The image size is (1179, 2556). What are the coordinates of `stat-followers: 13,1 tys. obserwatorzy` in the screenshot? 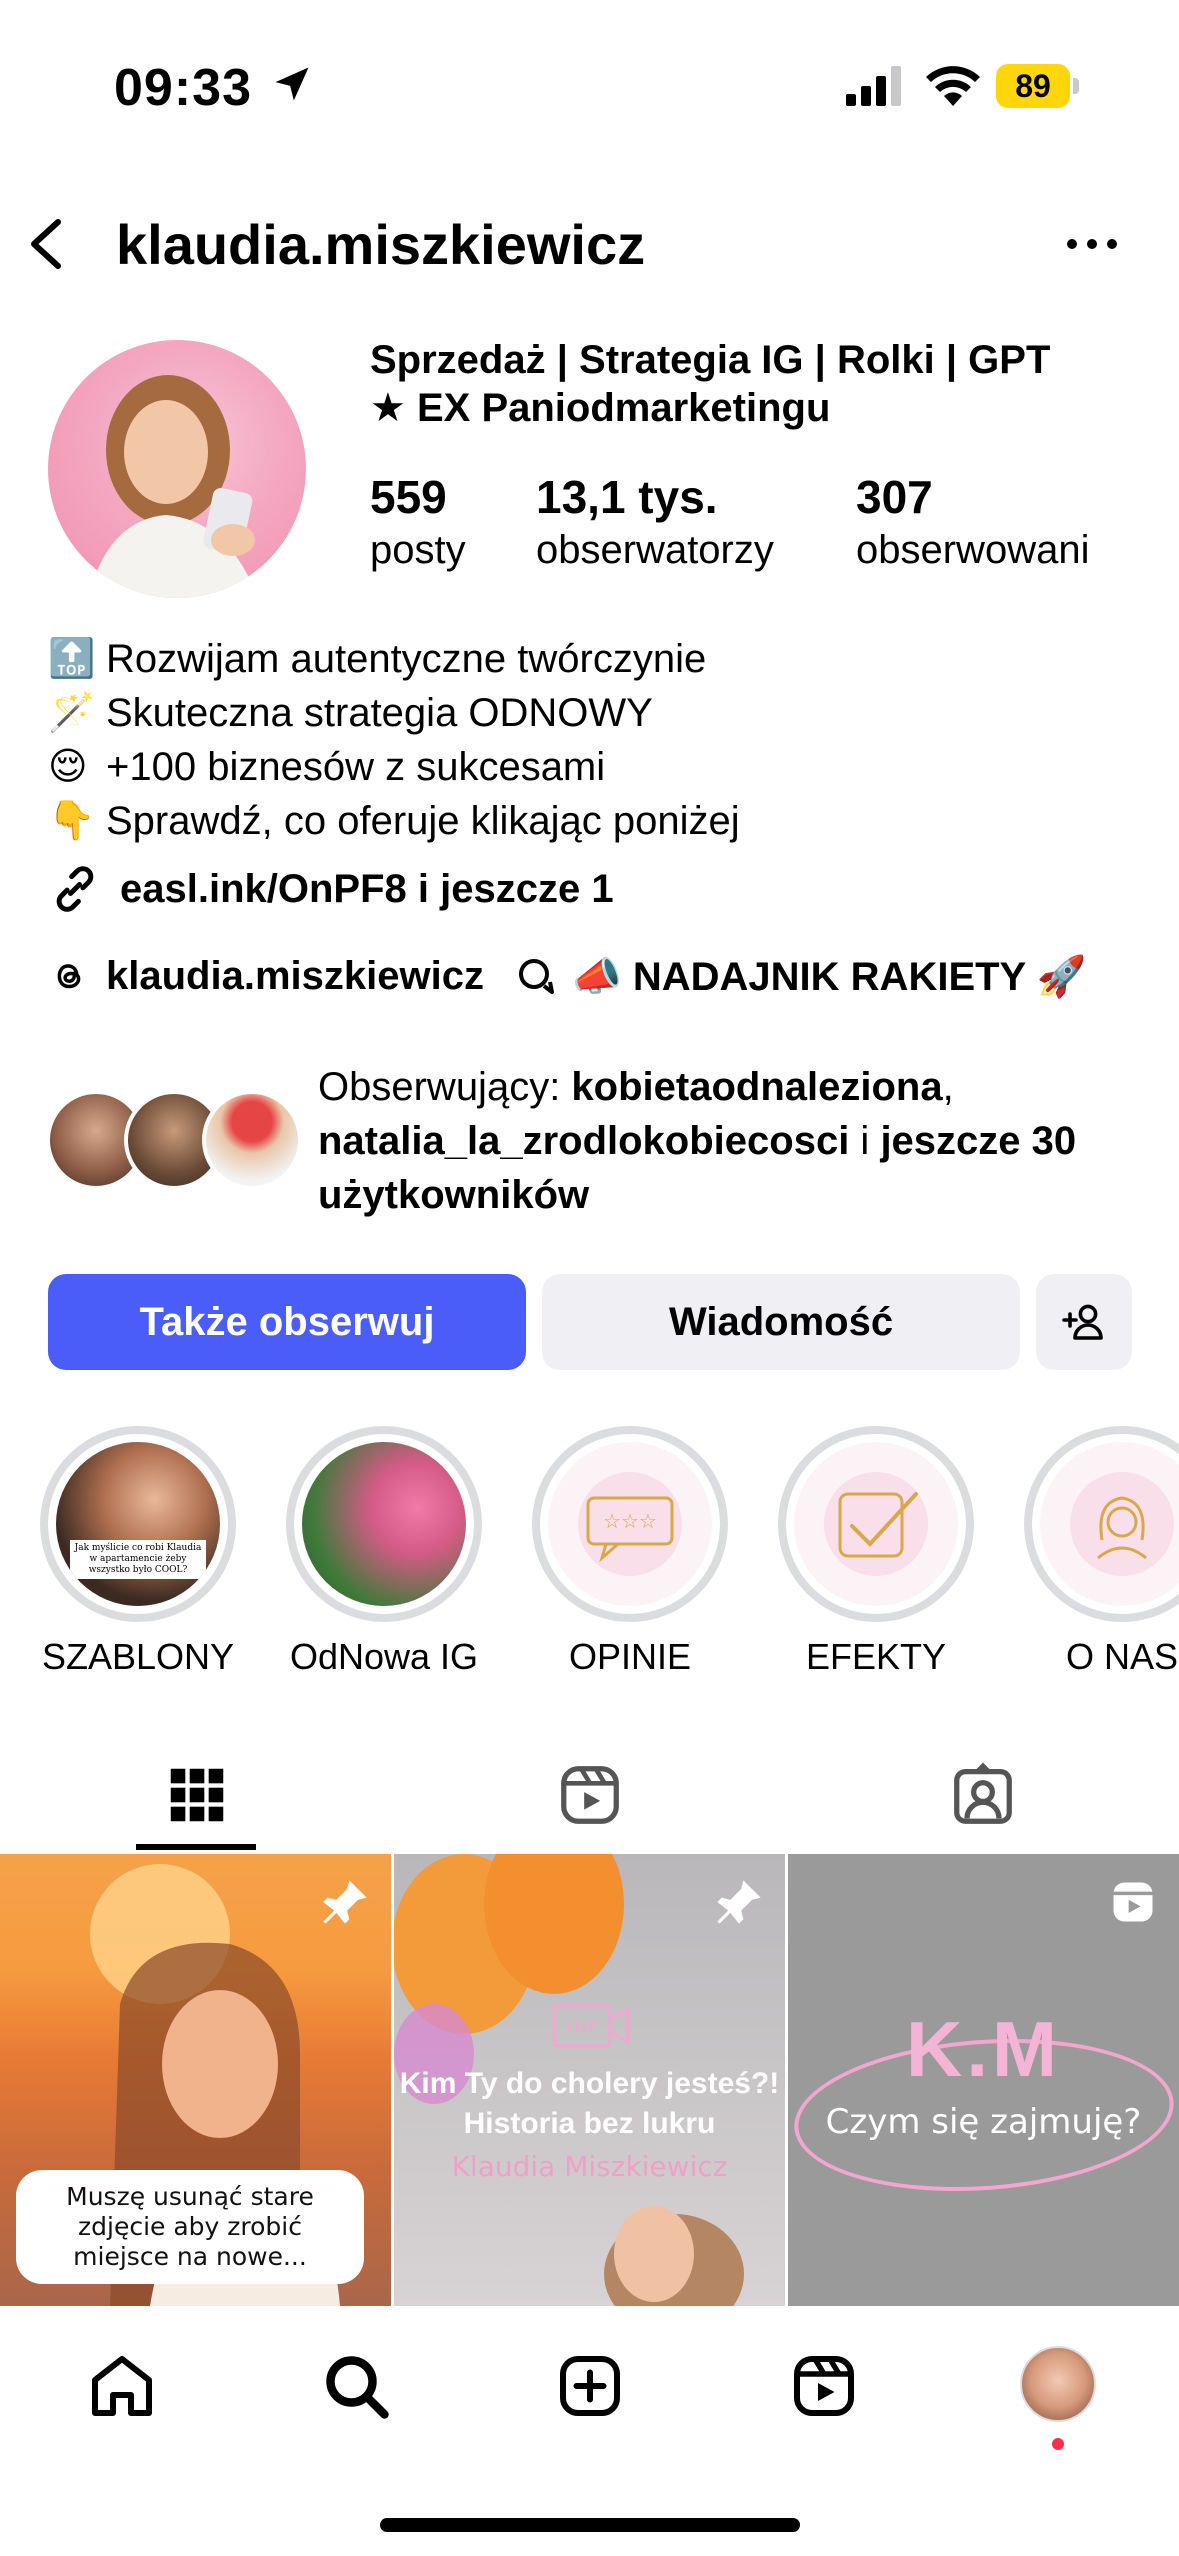 It's located at (655, 521).